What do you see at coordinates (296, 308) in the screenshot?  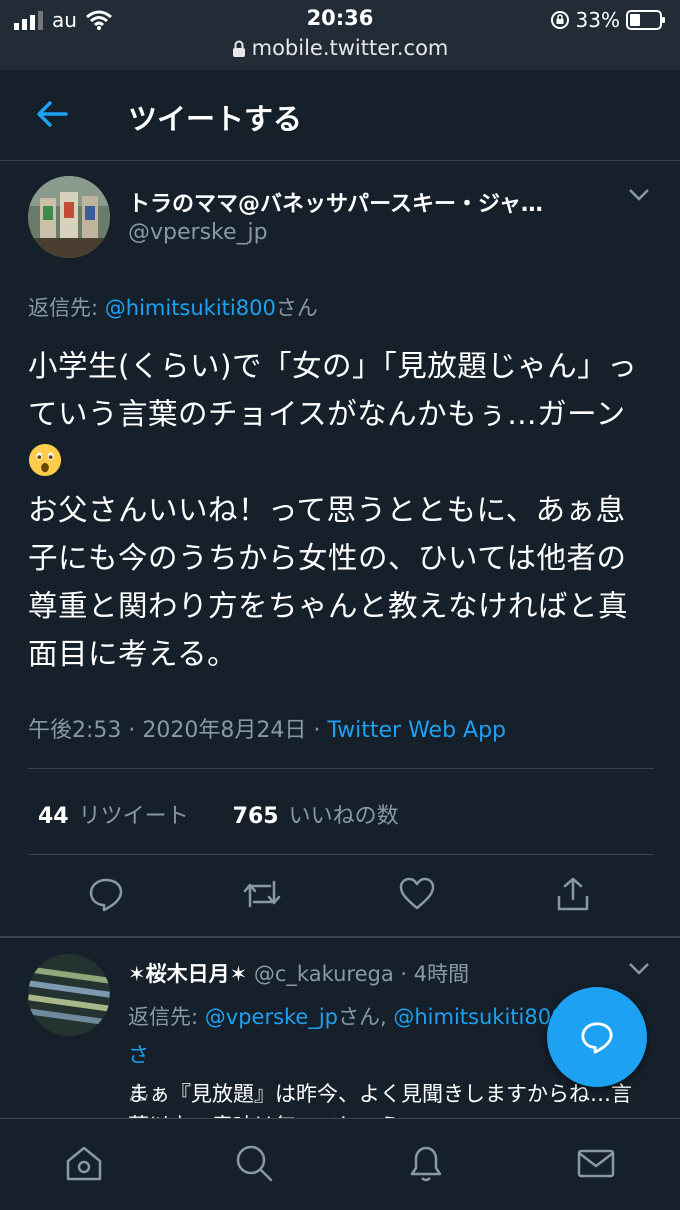 I see `reply-suffix: さん` at bounding box center [296, 308].